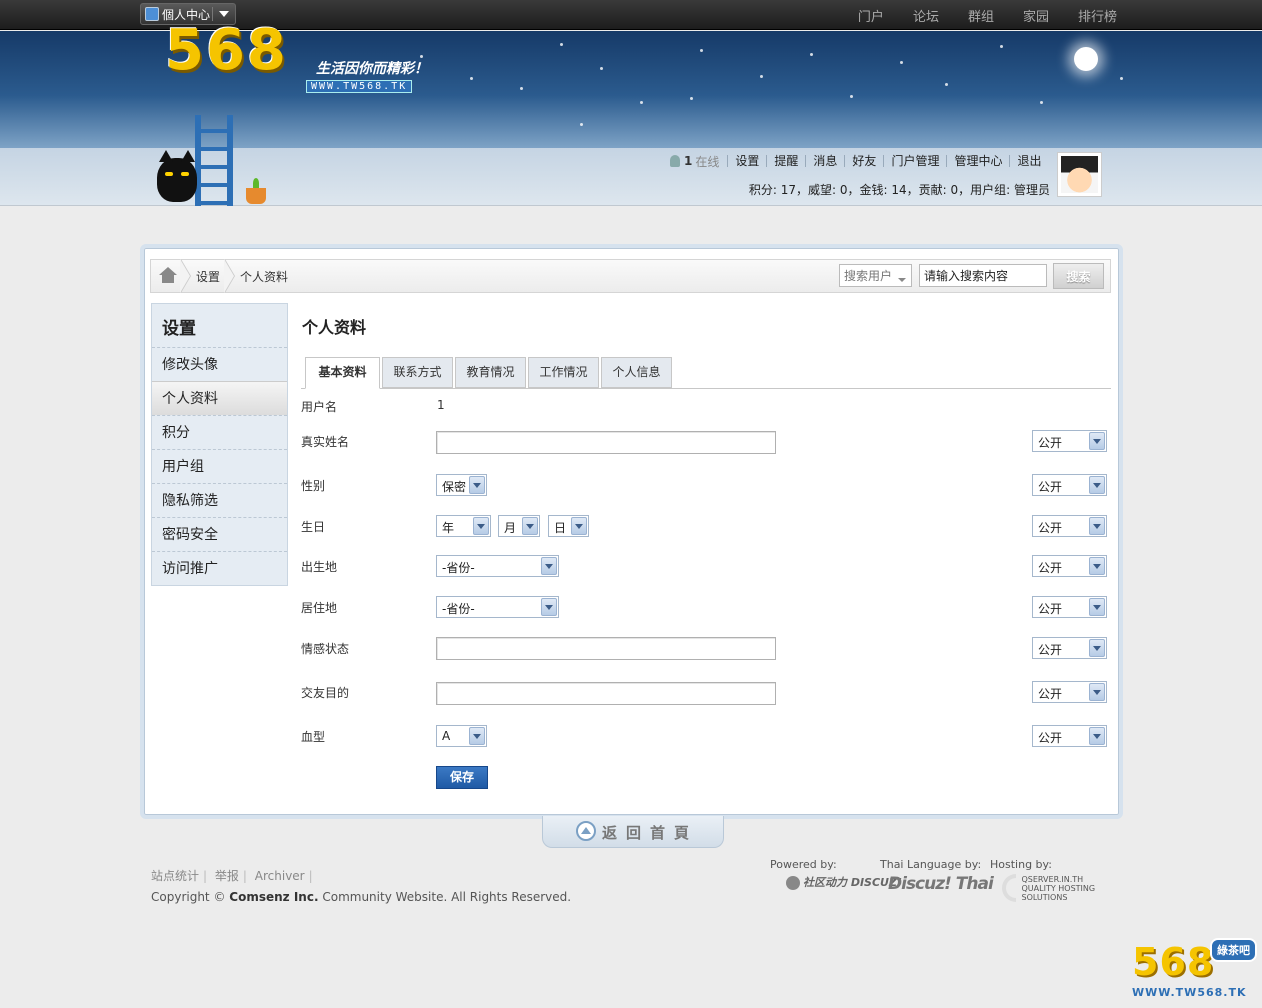 The height and width of the screenshot is (1008, 1262). Describe the element at coordinates (188, 897) in the screenshot. I see `copyright-prefix: Copyright ©` at that location.